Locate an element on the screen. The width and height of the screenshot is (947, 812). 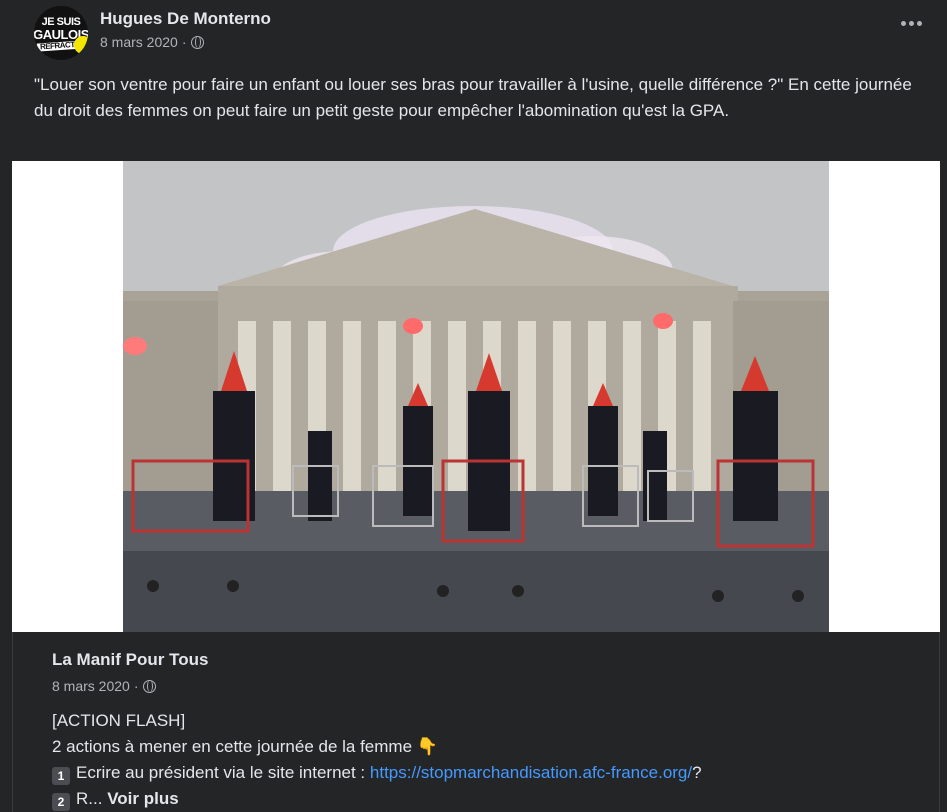
post-meta: 8 mars 2020 · is located at coordinates (152, 42).